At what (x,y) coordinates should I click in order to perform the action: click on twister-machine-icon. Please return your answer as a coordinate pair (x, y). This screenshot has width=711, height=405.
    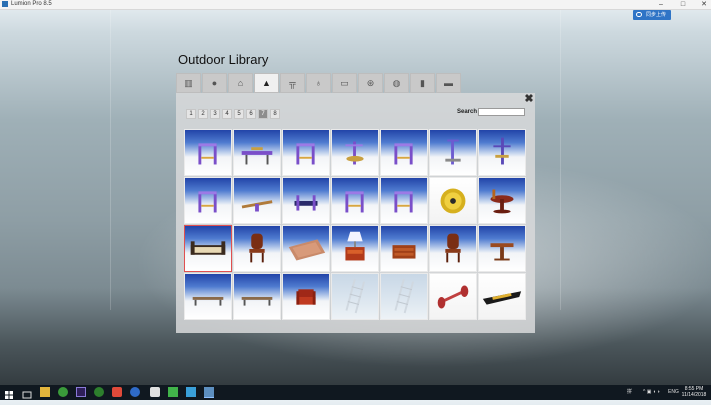
    Looking at the image, I should click on (354, 153).